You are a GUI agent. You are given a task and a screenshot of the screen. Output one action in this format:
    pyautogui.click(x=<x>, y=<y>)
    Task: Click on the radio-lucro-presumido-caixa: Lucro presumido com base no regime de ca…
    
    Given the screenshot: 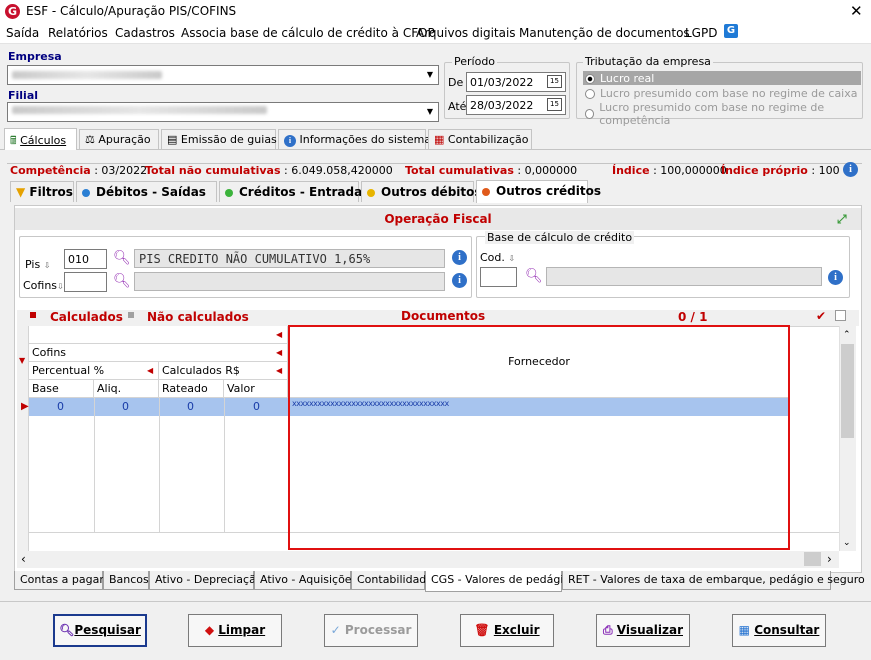 What is the action you would take?
    pyautogui.click(x=721, y=93)
    